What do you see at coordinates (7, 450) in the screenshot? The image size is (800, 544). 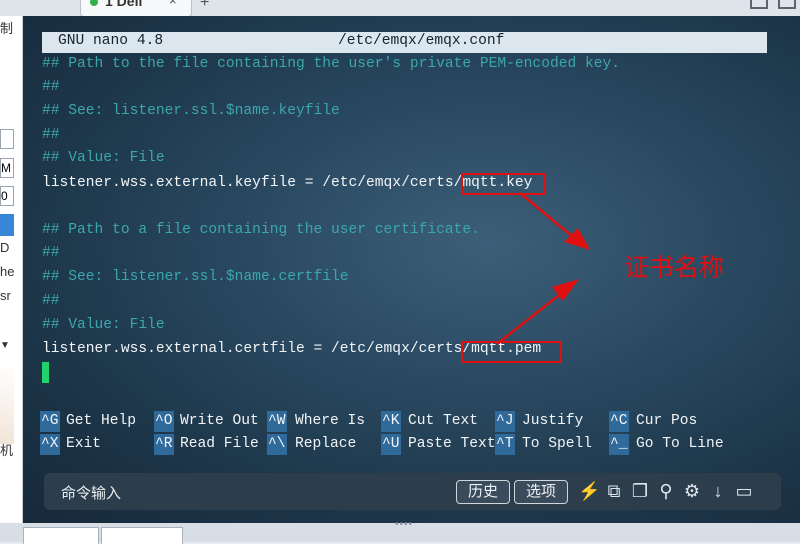 I see `left-pane-text-5: 机` at bounding box center [7, 450].